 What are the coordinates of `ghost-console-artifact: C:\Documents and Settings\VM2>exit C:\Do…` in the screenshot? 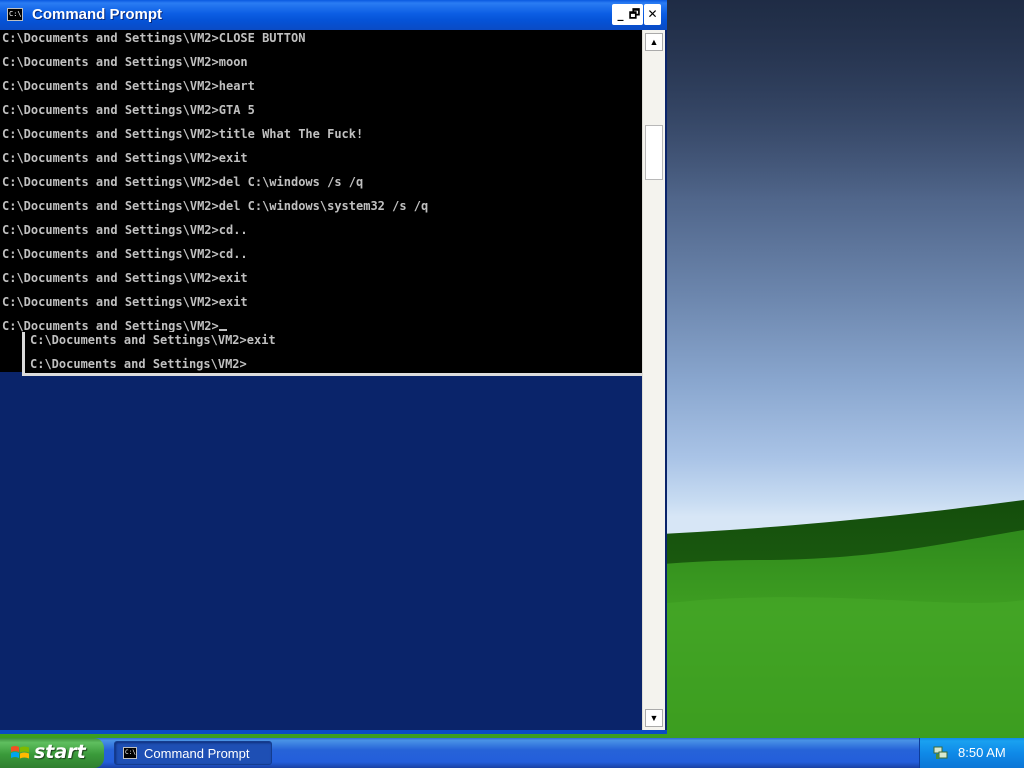 It's located at (332, 354).